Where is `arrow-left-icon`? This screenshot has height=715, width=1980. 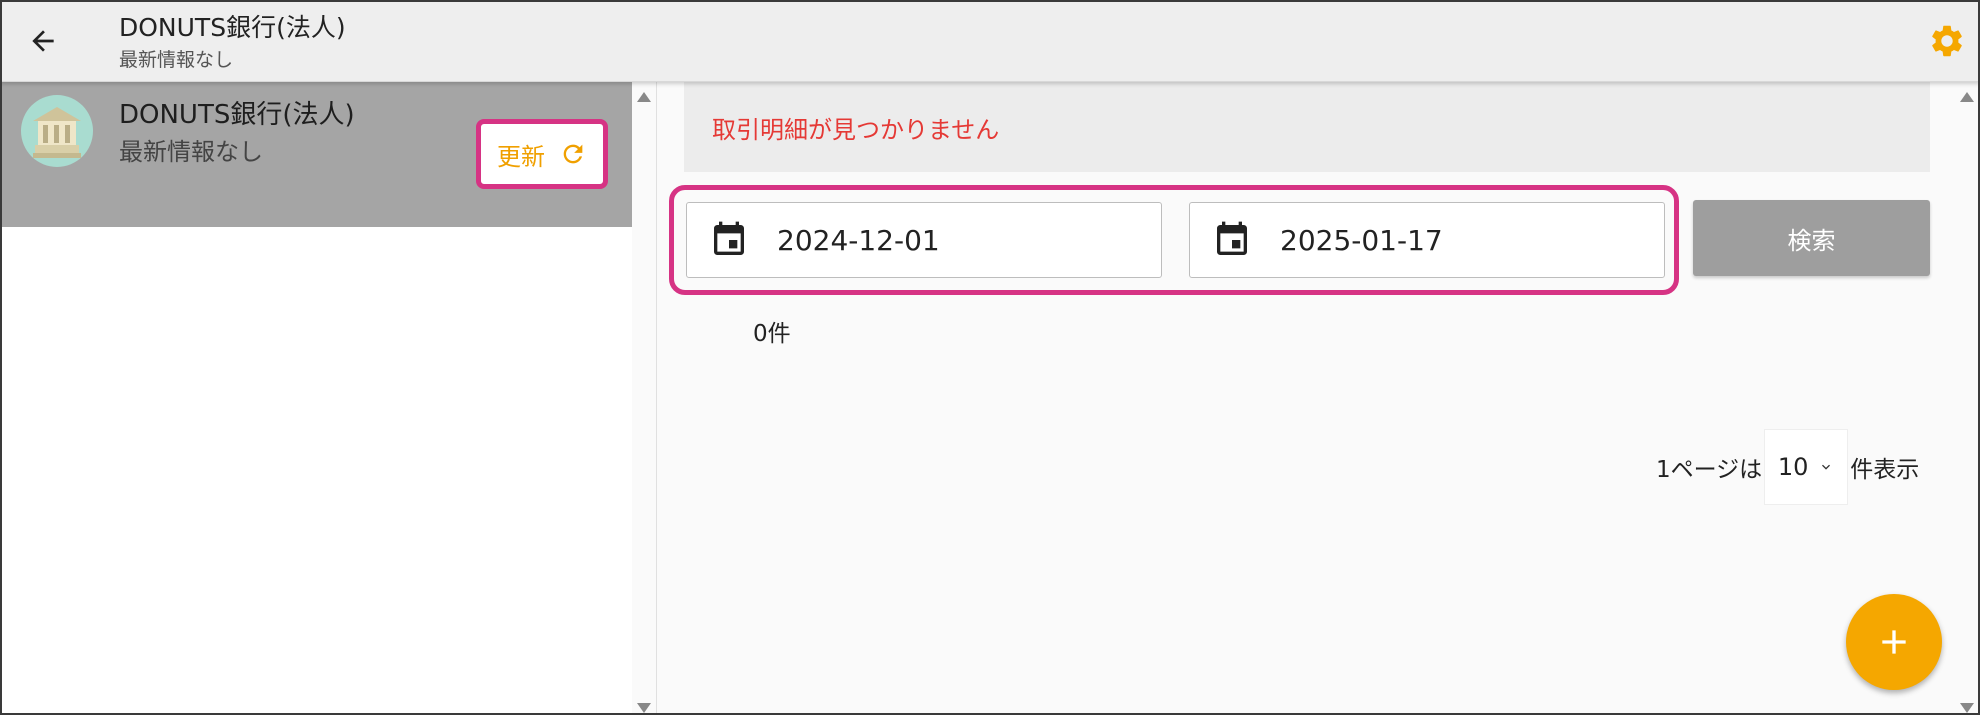
arrow-left-icon is located at coordinates (43, 41).